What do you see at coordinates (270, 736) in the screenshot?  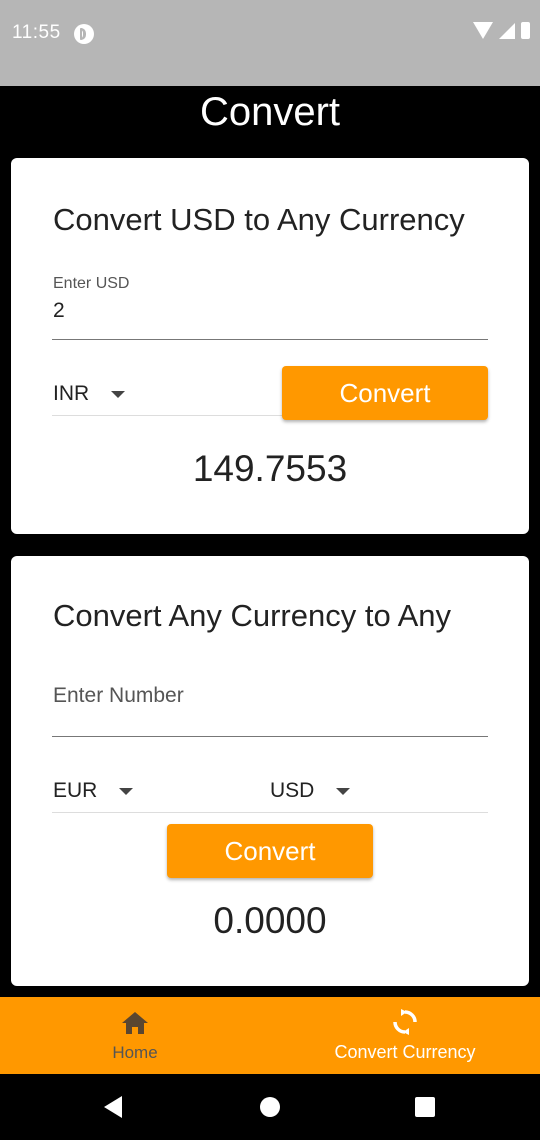 I see `amount-input-underline` at bounding box center [270, 736].